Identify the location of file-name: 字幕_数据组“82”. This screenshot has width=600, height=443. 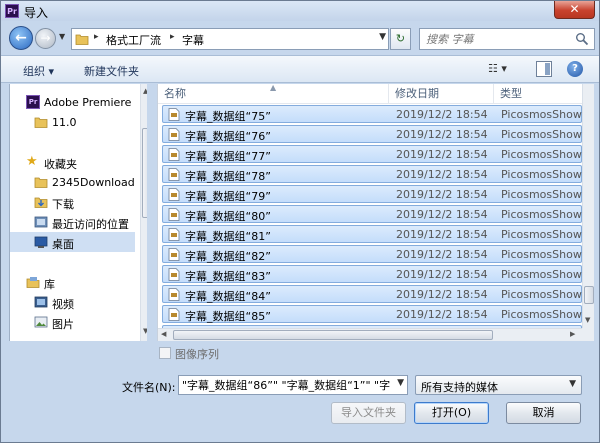
(228, 256).